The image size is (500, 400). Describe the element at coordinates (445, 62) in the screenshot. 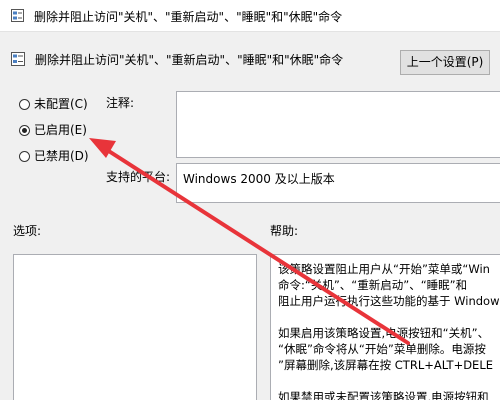

I see `previous-setting-button: 上一个设置(P)` at that location.